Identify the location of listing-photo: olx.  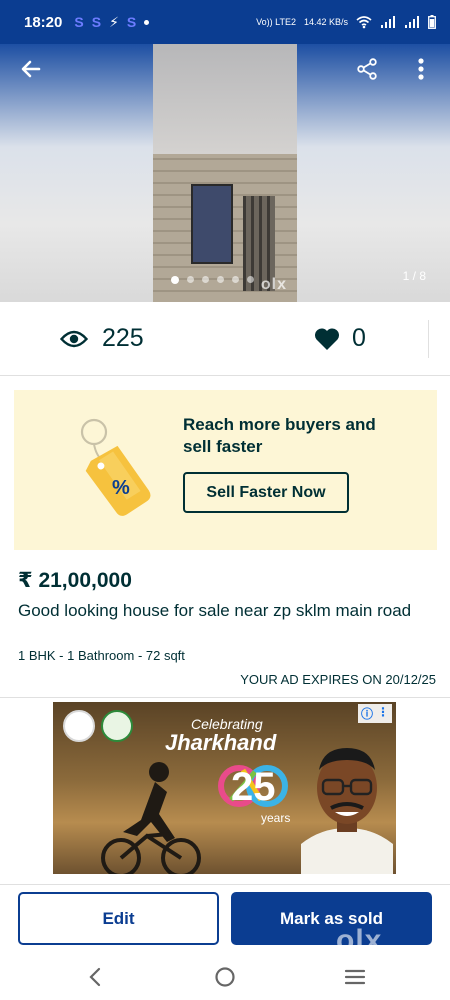
(225, 173).